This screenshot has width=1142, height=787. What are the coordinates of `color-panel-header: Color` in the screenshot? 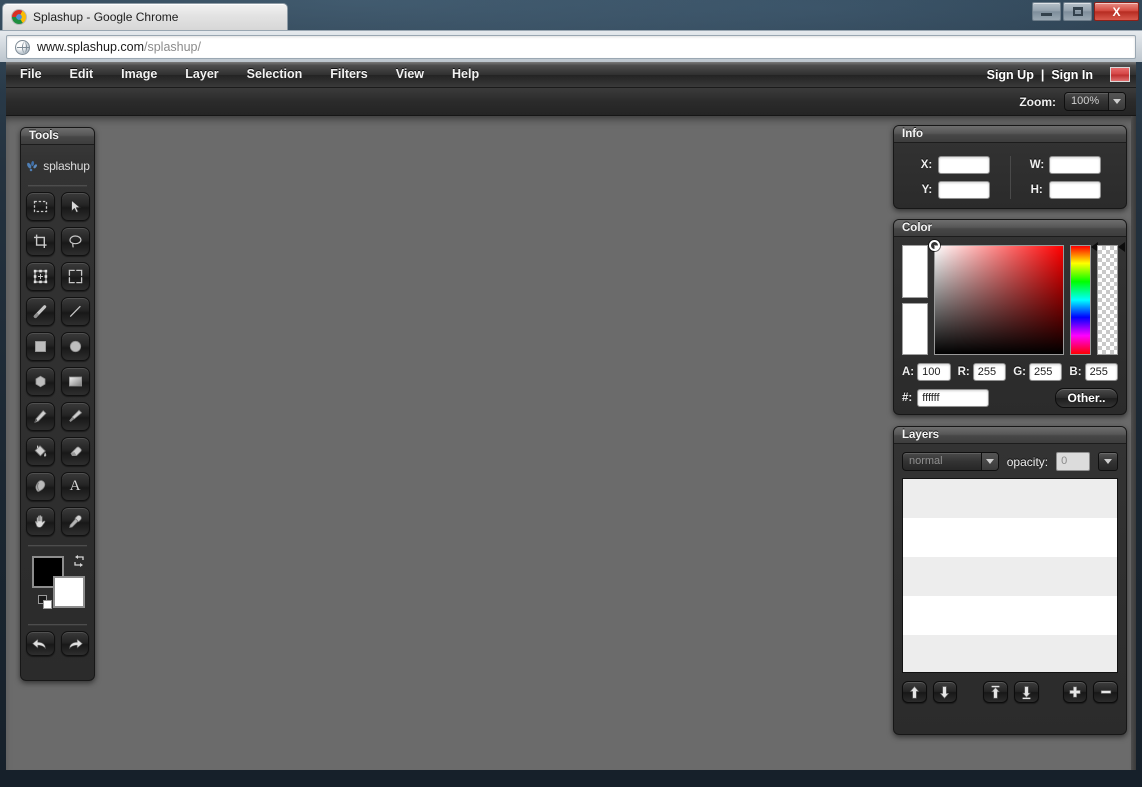 It's located at (1010, 228).